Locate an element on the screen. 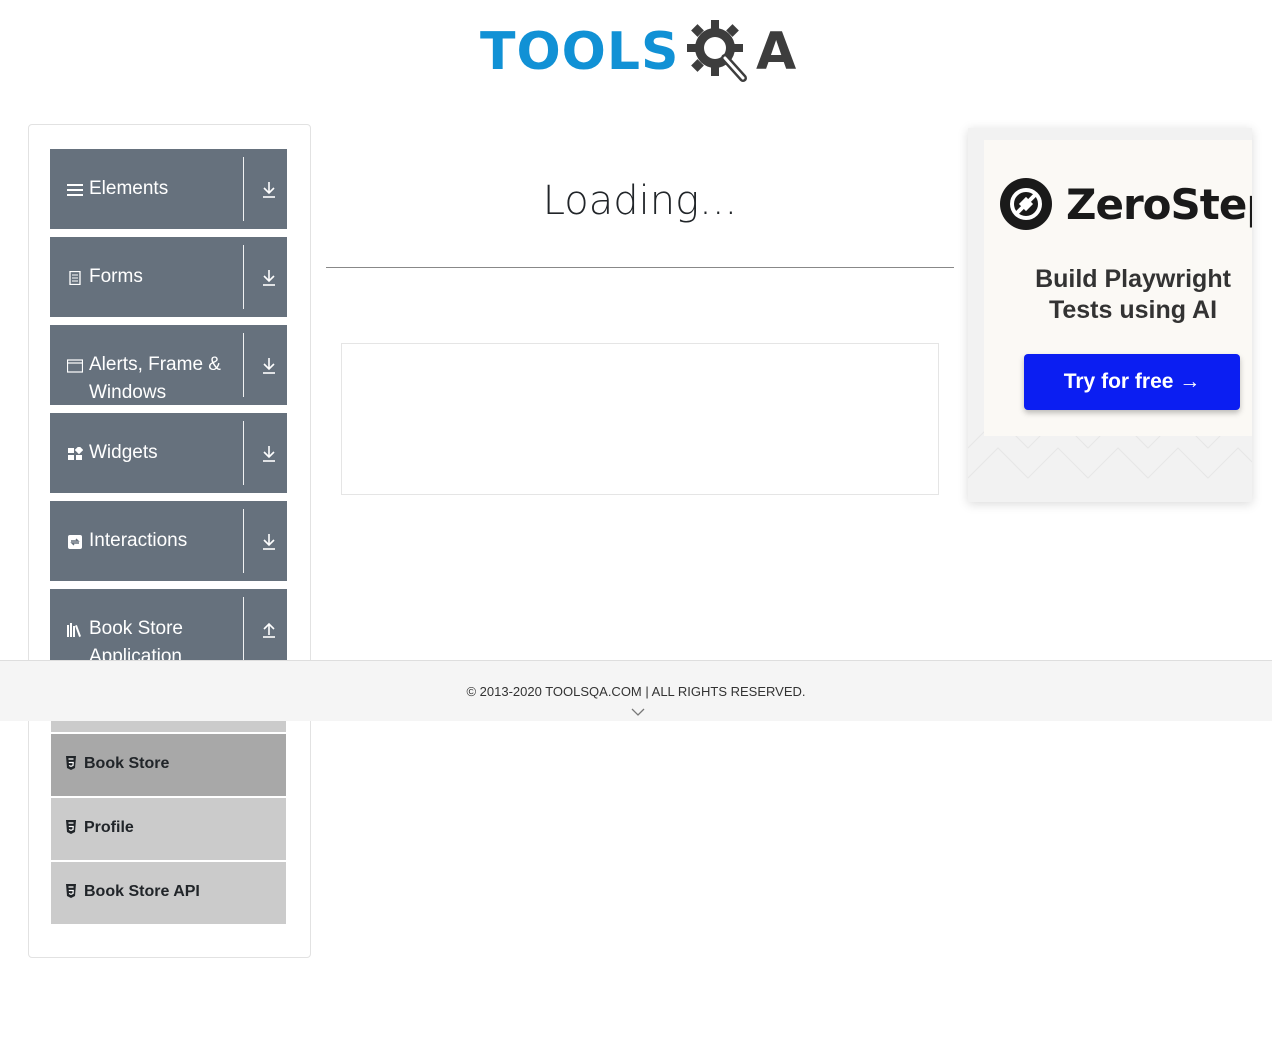 Image resolution: width=1272 pixels, height=1058 pixels. books-icon is located at coordinates (74, 630).